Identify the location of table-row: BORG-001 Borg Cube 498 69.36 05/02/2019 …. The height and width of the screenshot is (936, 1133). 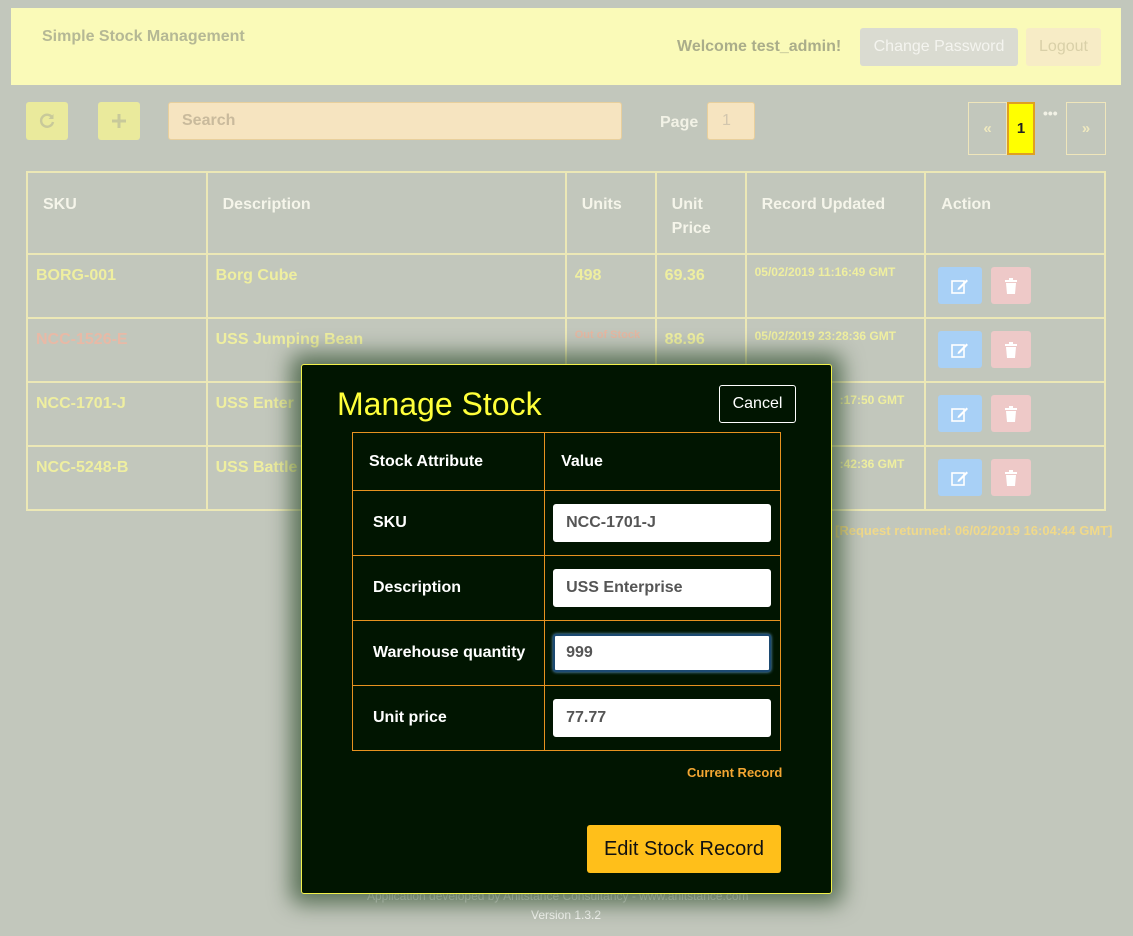
(566, 286).